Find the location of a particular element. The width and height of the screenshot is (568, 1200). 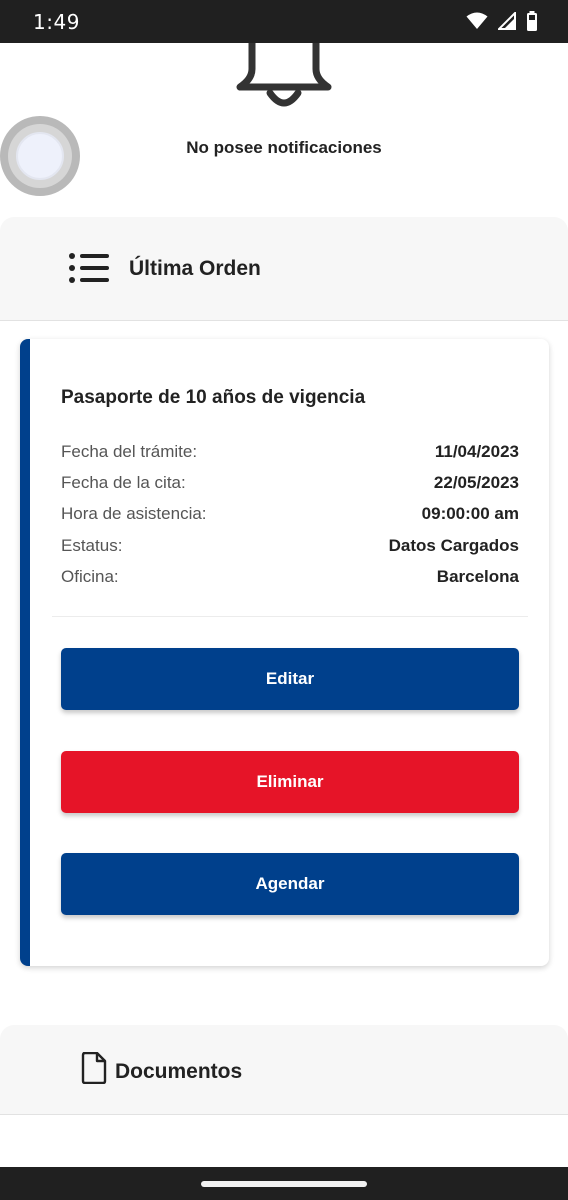

documents-title: Documentos is located at coordinates (179, 1071).